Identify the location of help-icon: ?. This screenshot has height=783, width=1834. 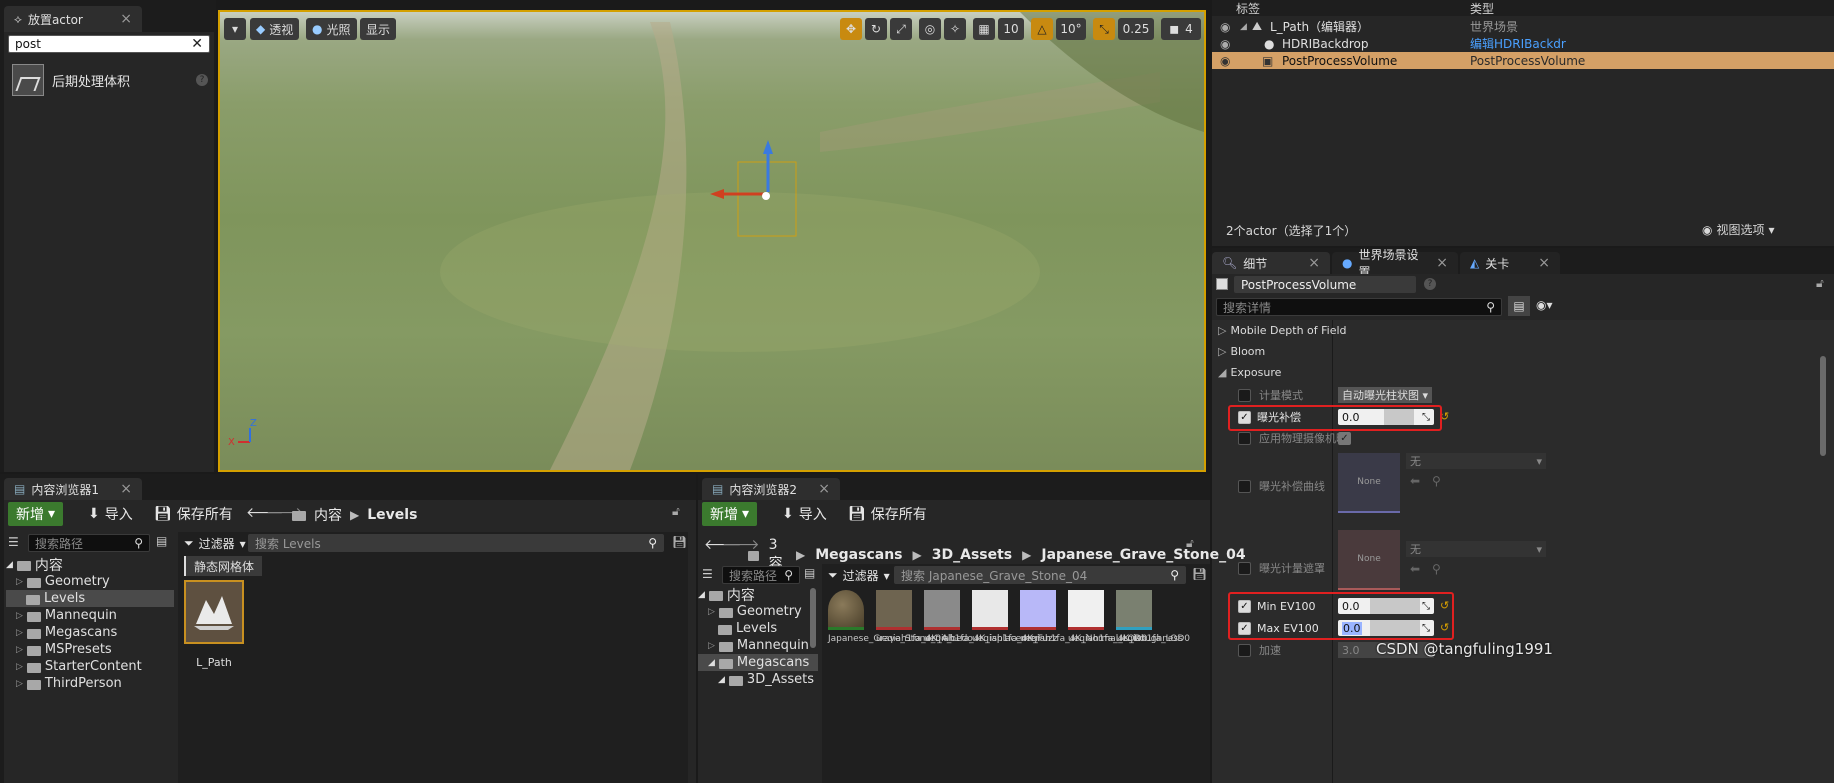
(1430, 284).